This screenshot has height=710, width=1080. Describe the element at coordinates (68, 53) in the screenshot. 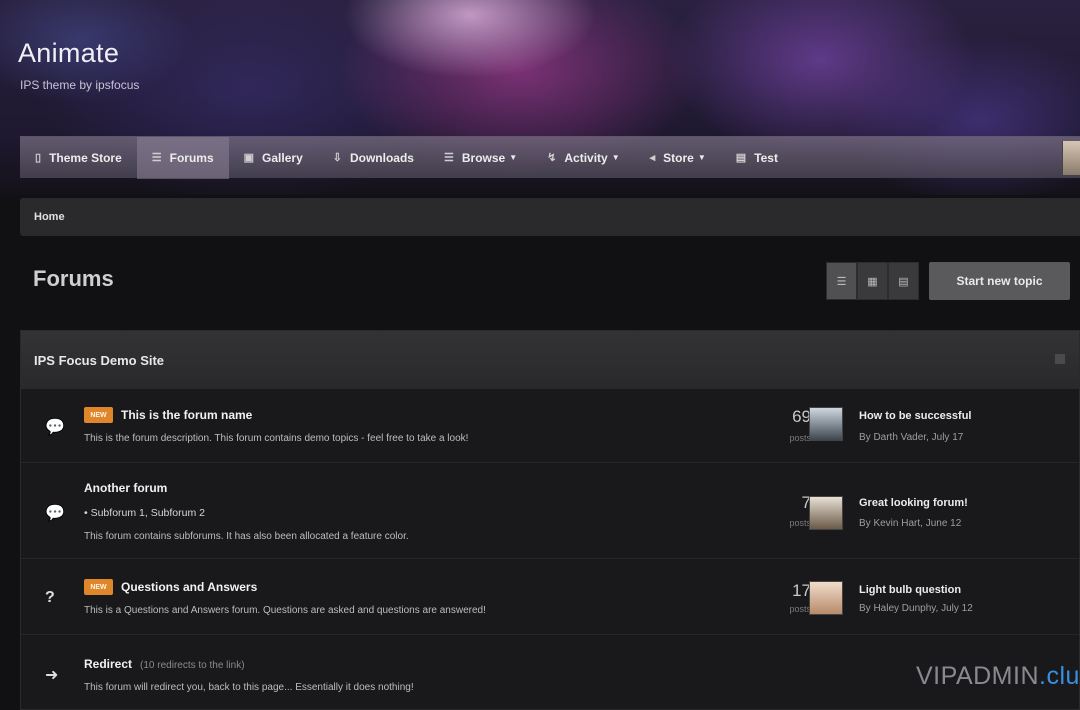

I see `site-title: Animate` at that location.